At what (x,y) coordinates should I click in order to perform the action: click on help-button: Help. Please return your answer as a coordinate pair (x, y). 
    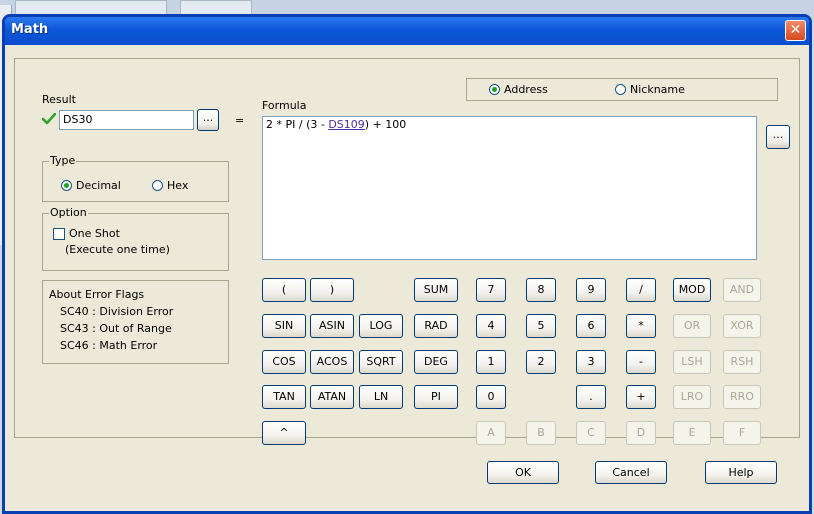
    Looking at the image, I should click on (741, 472).